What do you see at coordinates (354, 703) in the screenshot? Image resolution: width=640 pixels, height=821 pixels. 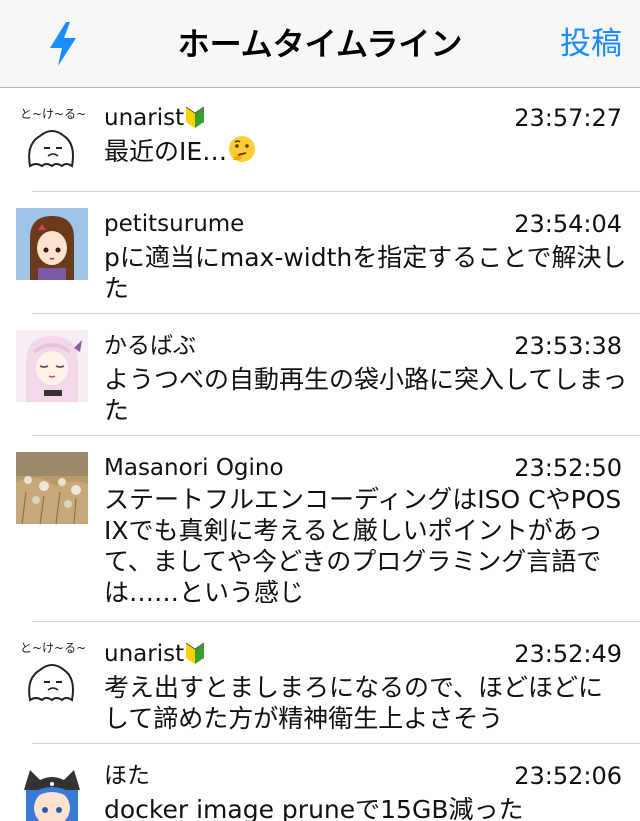 I see `post-body: 考え出すとましまろになるので、ほどほどにして諦めた方が精神衛生上よさそう` at bounding box center [354, 703].